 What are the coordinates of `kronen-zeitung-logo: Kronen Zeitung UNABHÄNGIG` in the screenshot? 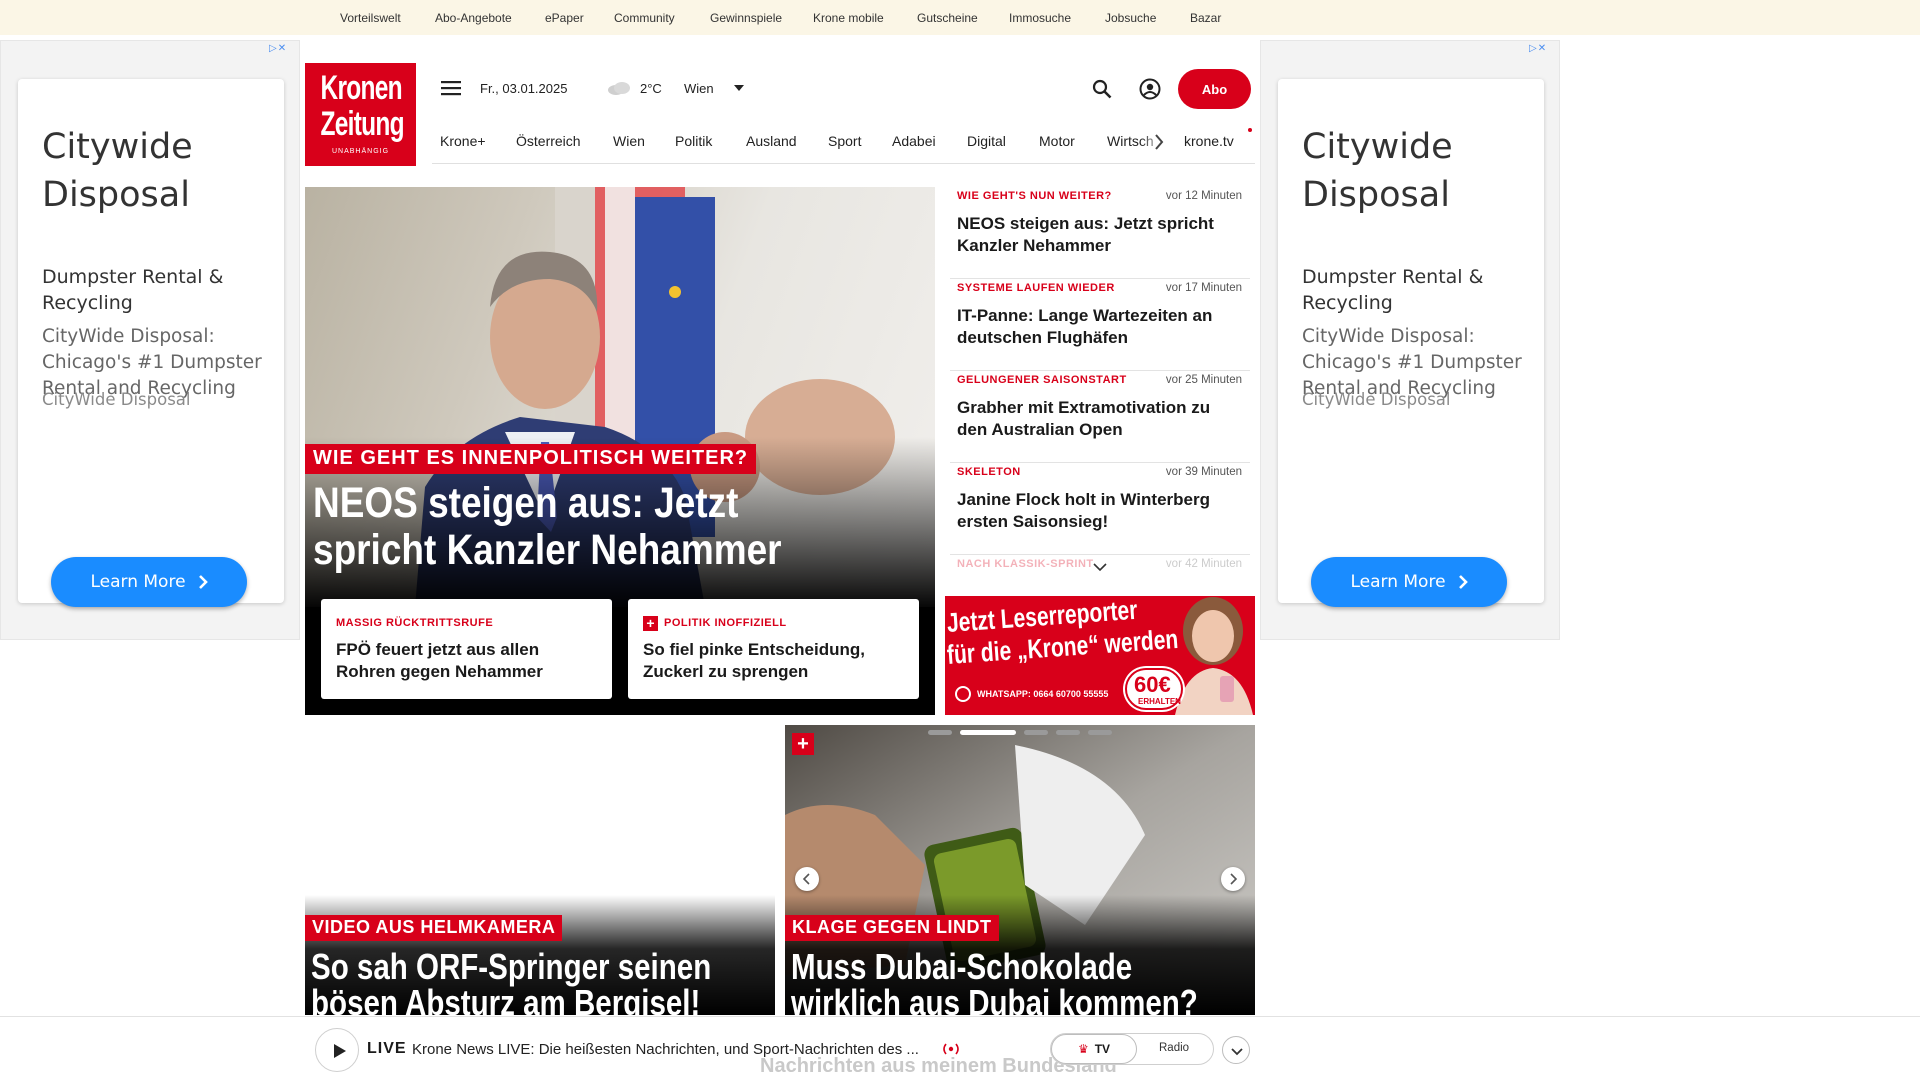 It's located at (360, 114).